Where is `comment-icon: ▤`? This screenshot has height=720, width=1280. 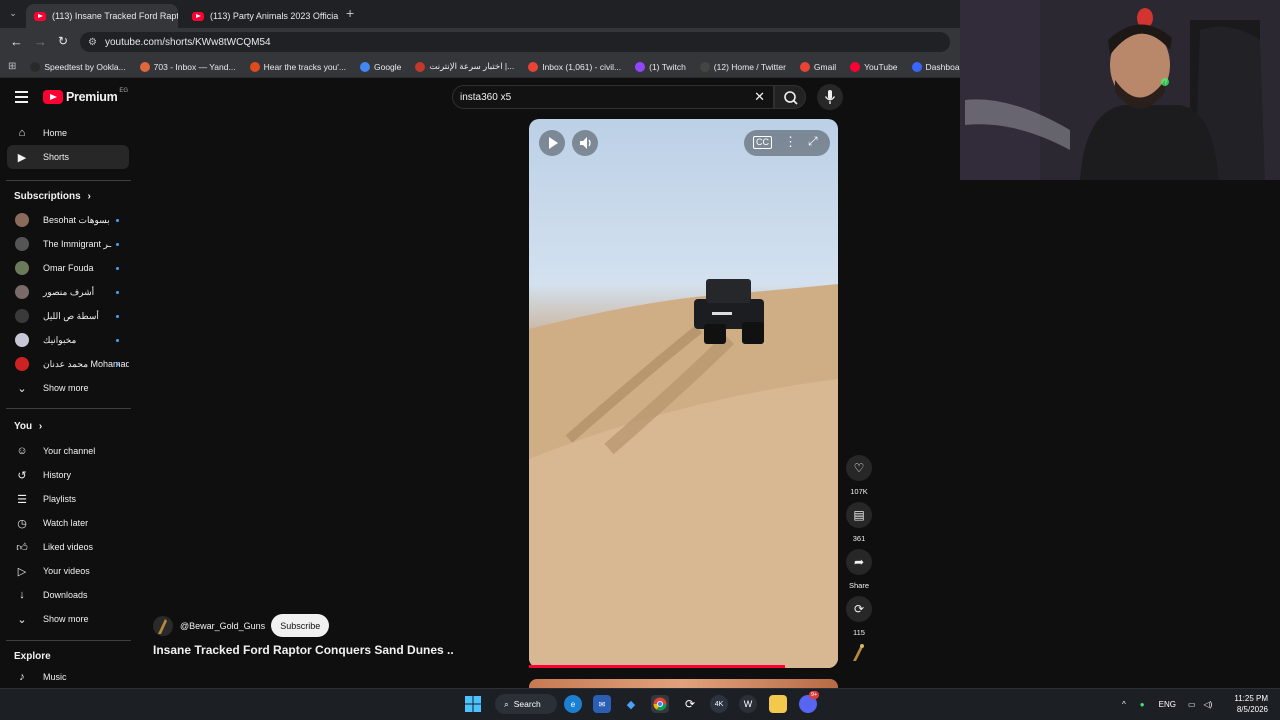
comment-icon: ▤ is located at coordinates (859, 515).